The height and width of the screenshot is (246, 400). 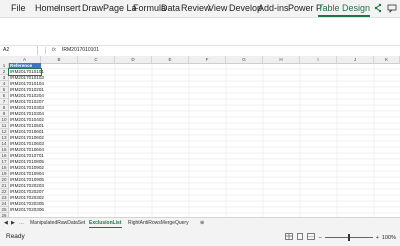 I want to click on zoom-slider, so click(x=348, y=237).